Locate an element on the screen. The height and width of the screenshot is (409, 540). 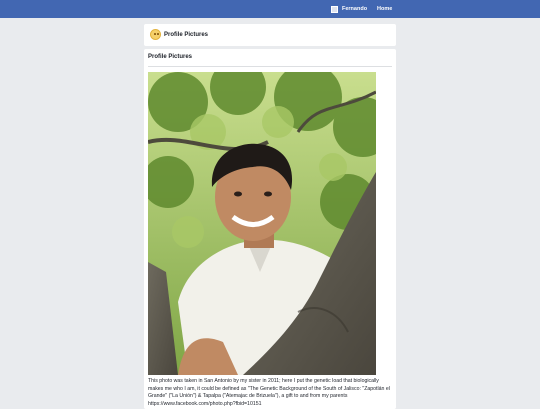
emoji-icon is located at coordinates (155, 34).